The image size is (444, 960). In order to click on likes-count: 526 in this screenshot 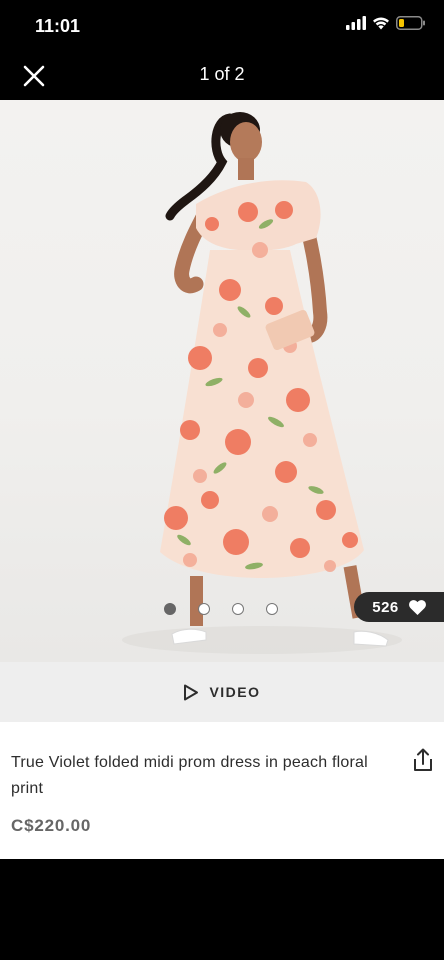, I will do `click(385, 607)`.